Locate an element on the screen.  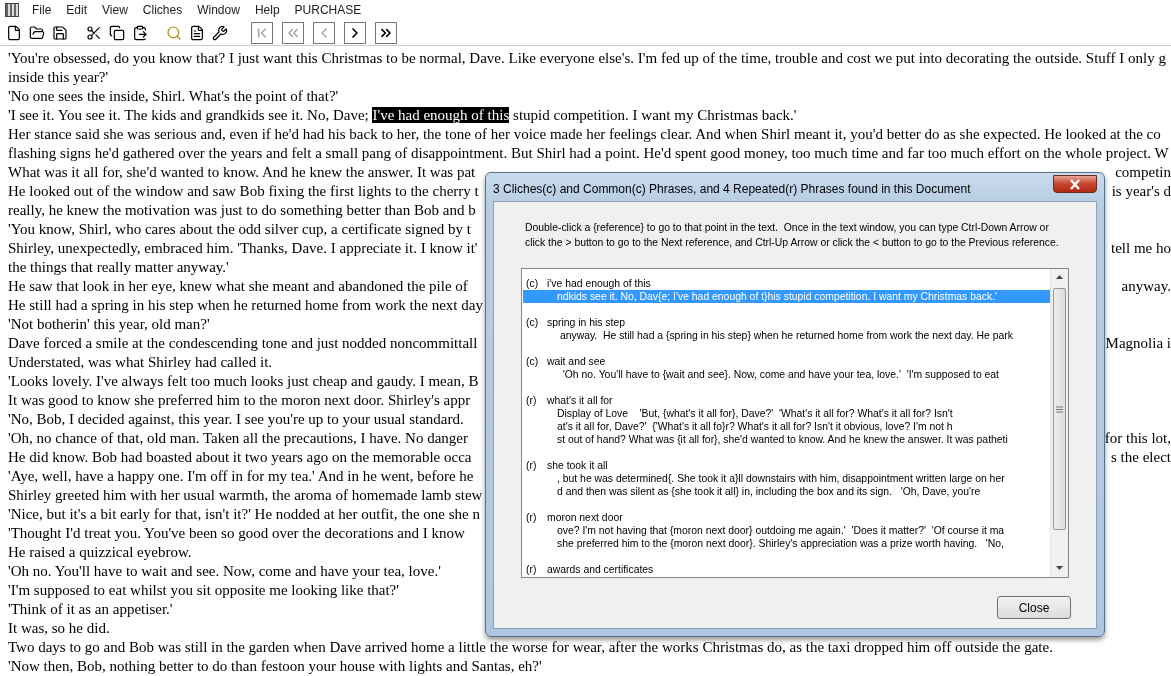
text-line: 'Aye, well, have a happy one. I'm off in for my tea.' And in he went, before he is located at coordinates (241, 476).